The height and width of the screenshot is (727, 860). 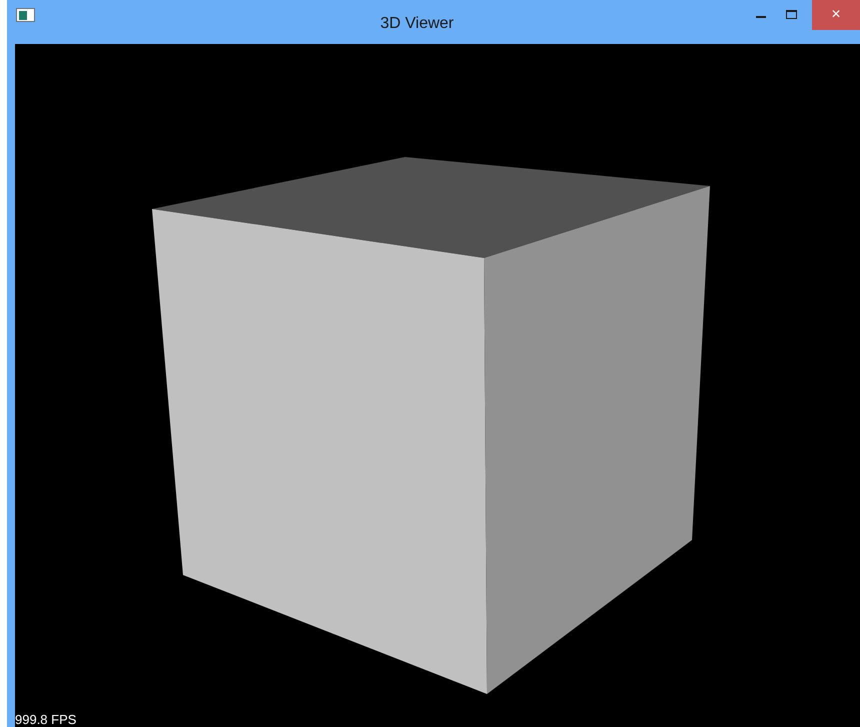 What do you see at coordinates (836, 15) in the screenshot?
I see `close-button: ×` at bounding box center [836, 15].